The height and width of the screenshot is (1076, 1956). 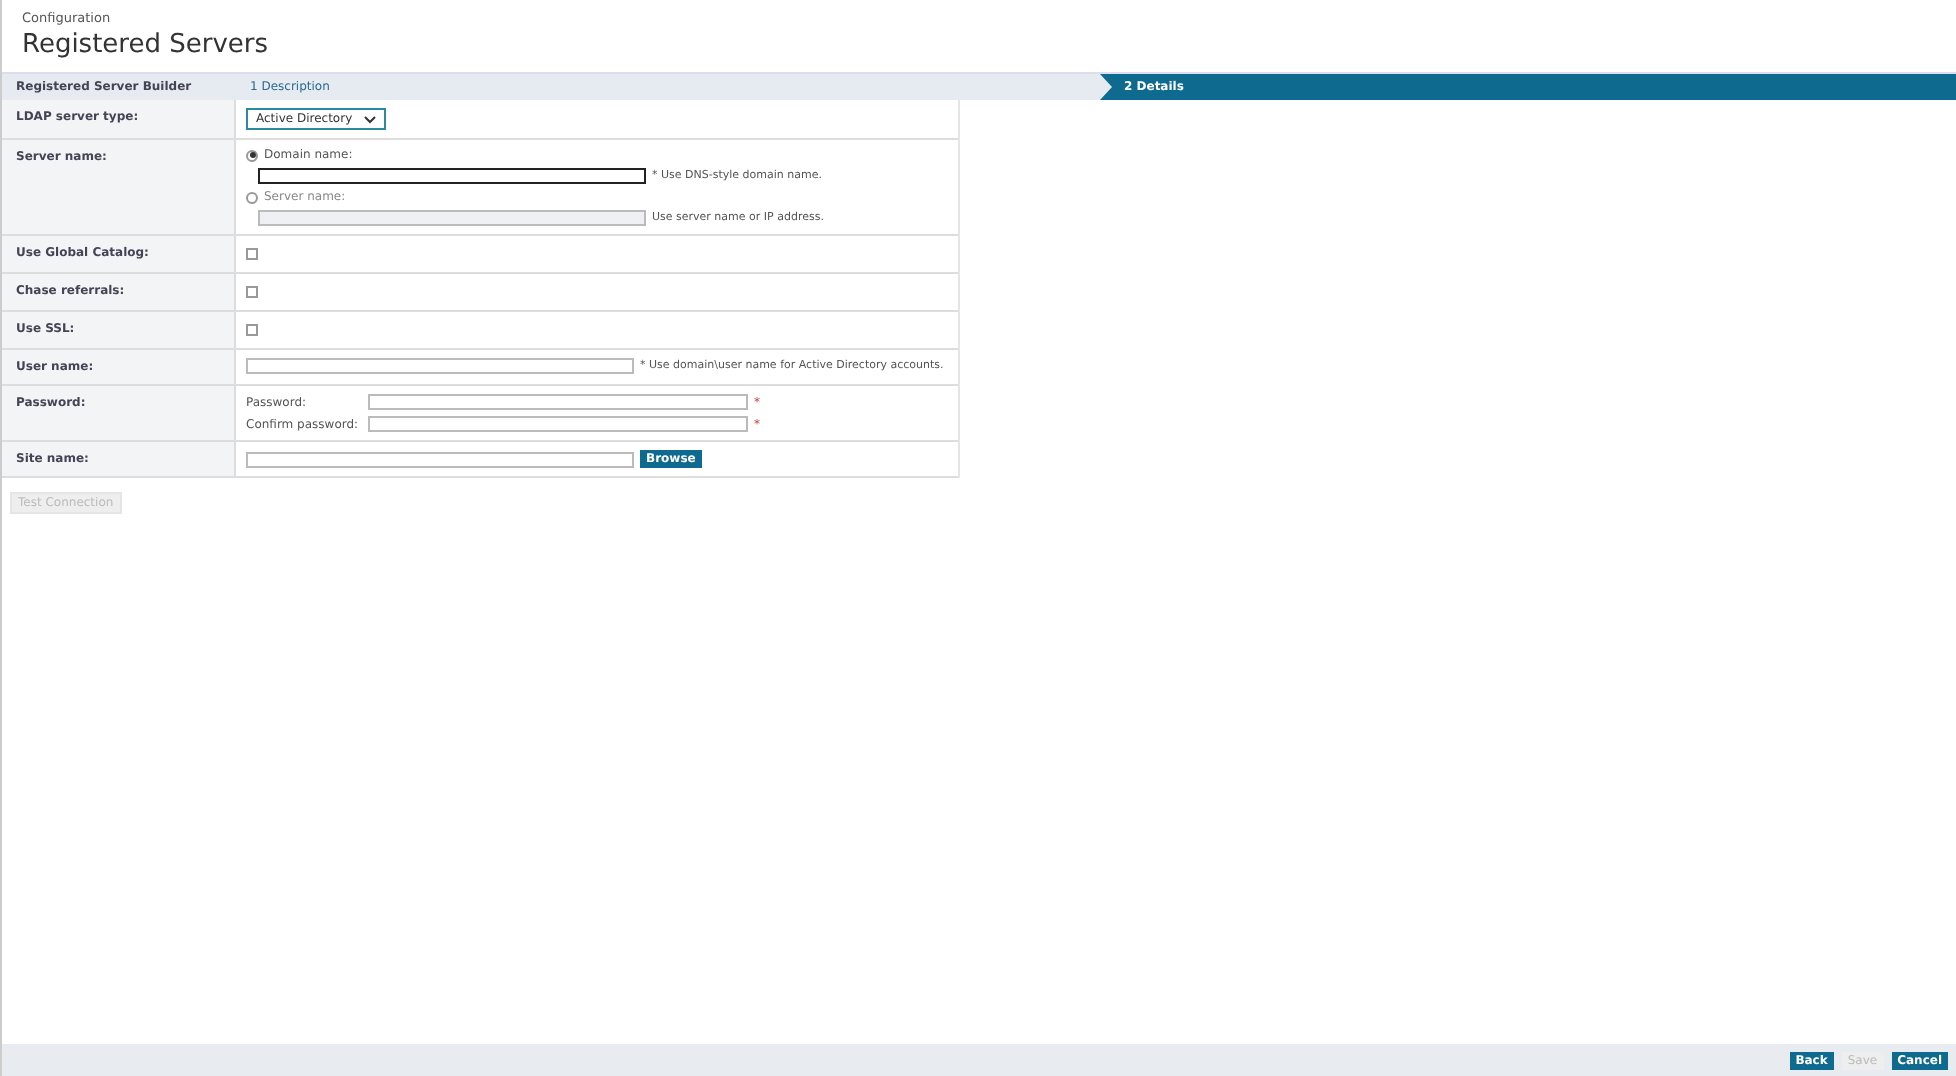 I want to click on chevron-icon, so click(x=370, y=119).